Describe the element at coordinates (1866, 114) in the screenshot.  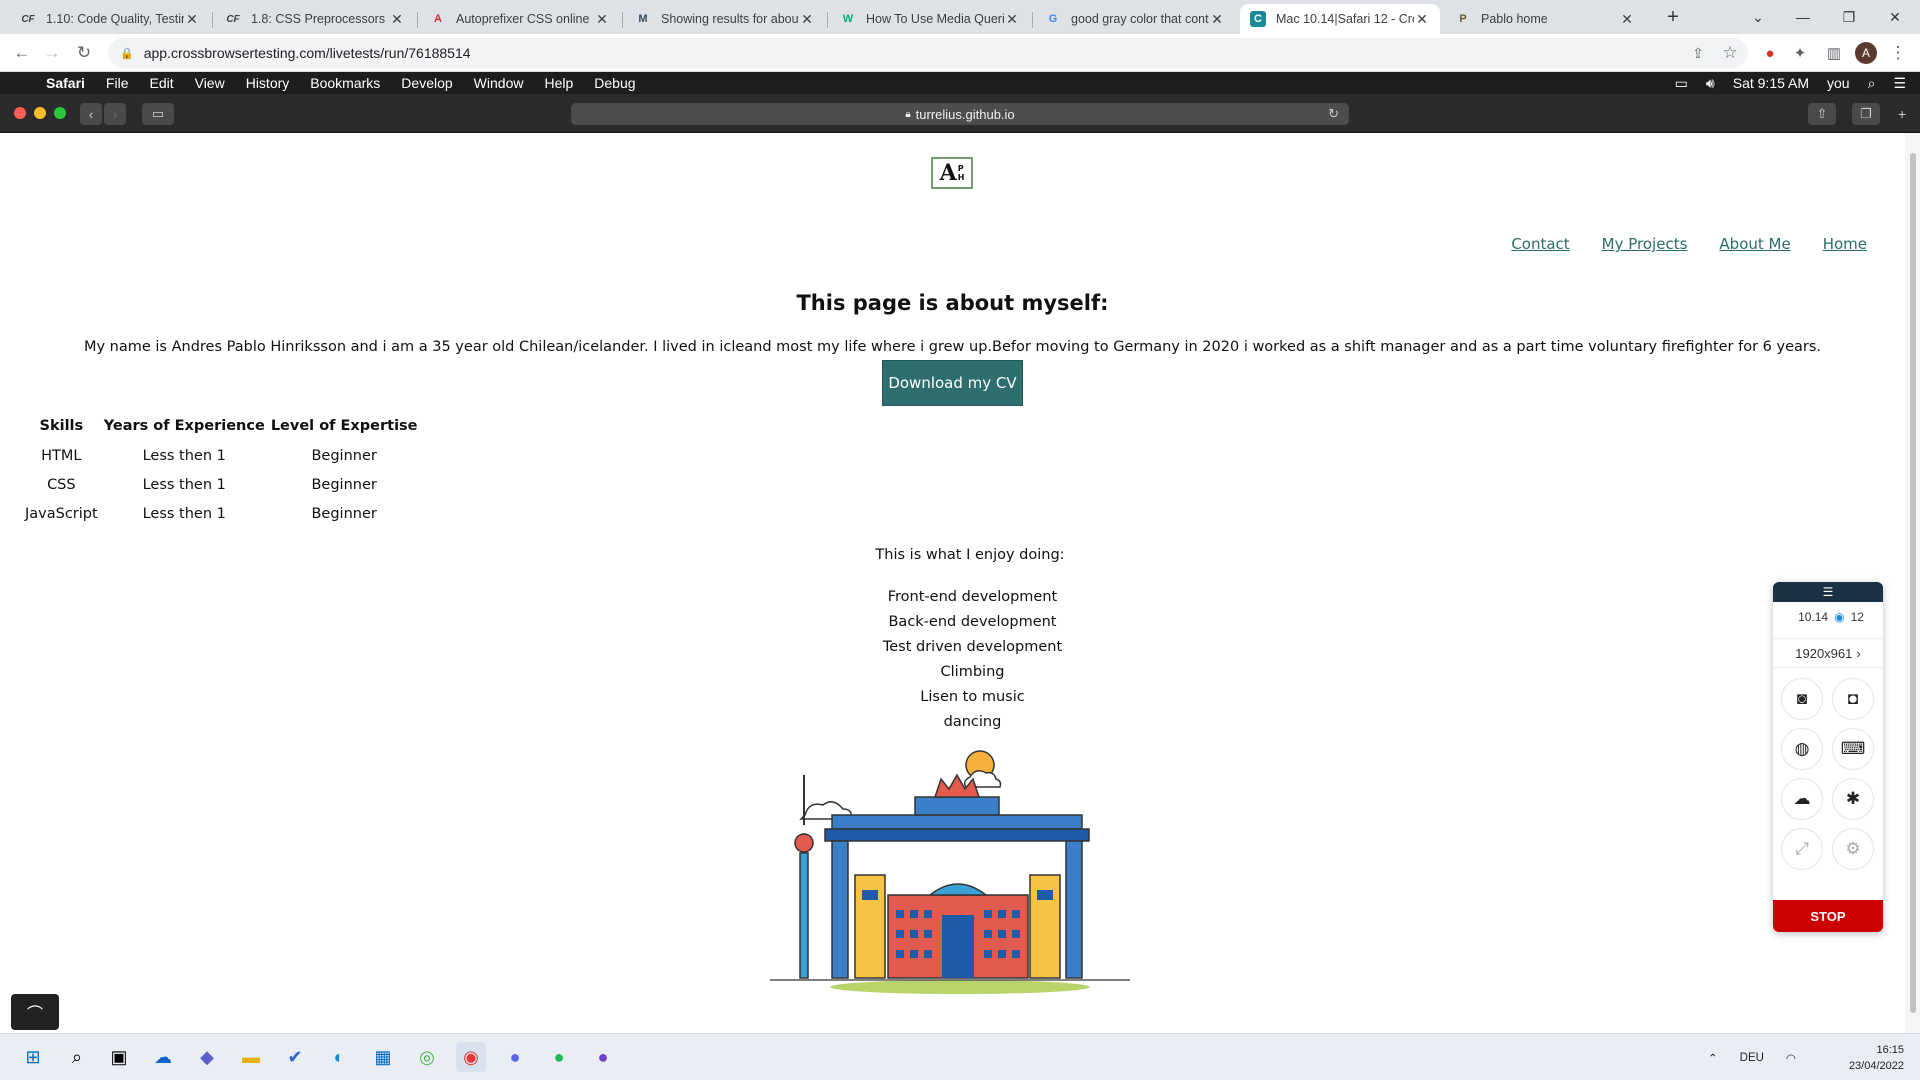
I see `safari-tabs-icon: ❐` at that location.